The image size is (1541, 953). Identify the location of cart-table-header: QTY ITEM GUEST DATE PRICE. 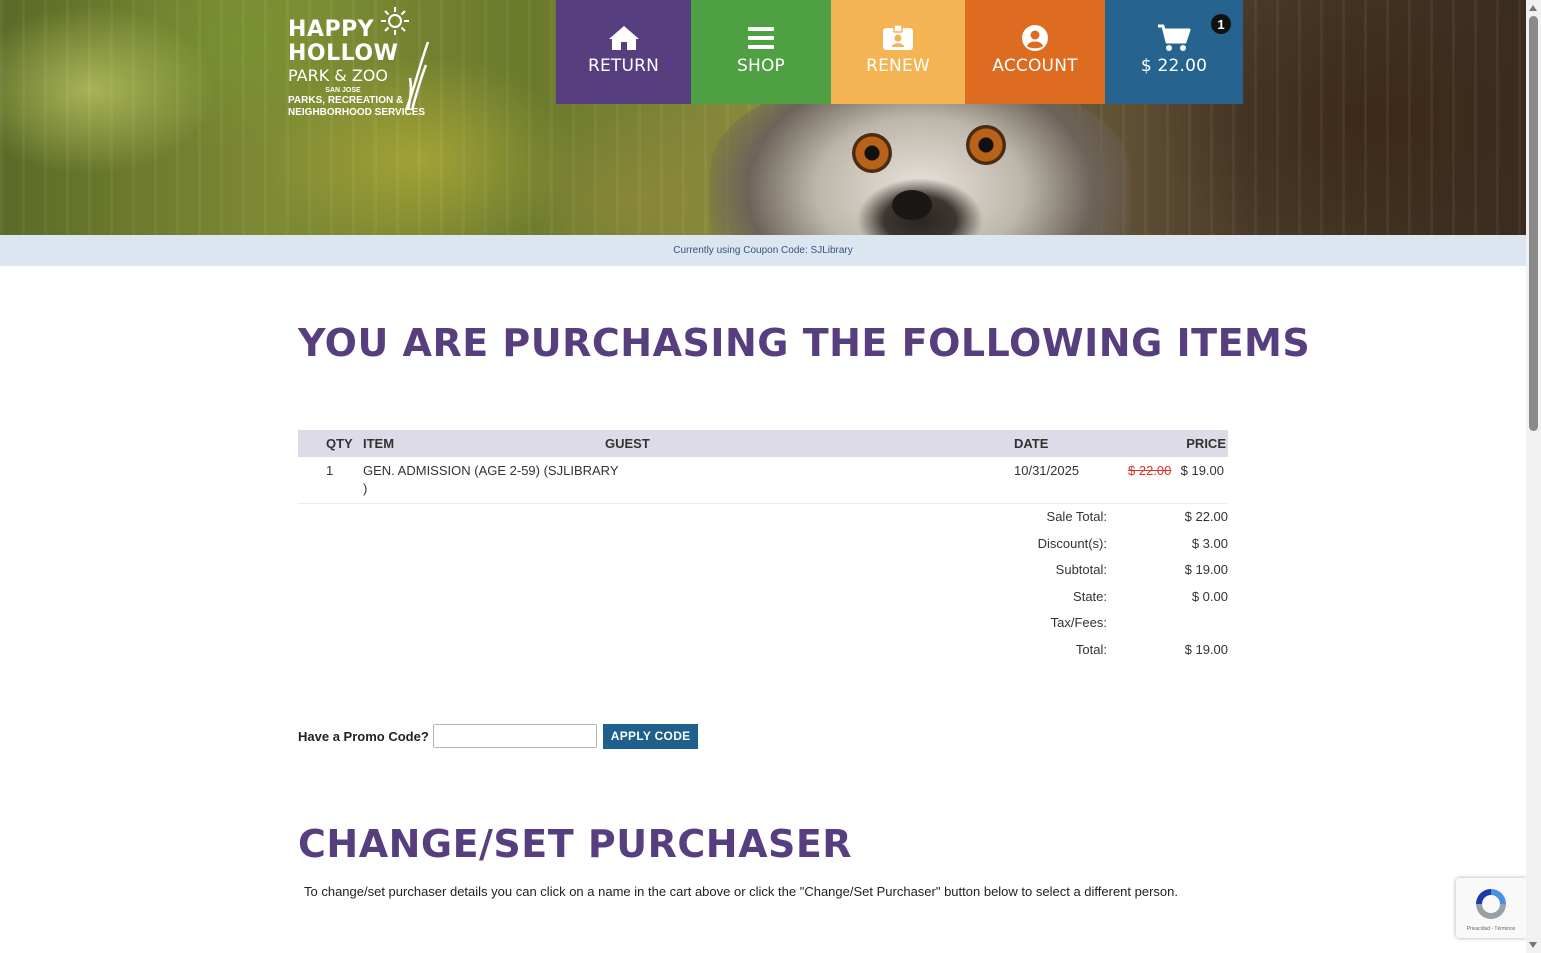
(763, 443).